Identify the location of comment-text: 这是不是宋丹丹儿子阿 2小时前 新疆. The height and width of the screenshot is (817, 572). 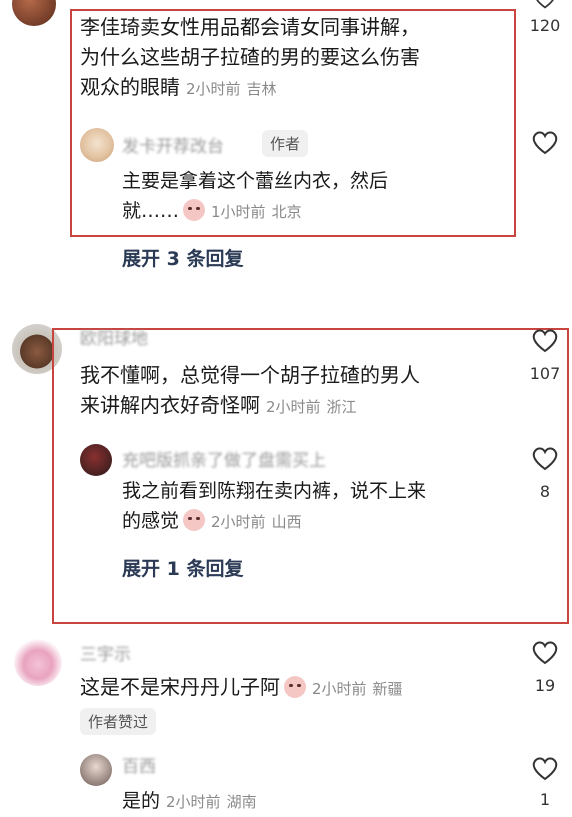
(241, 688).